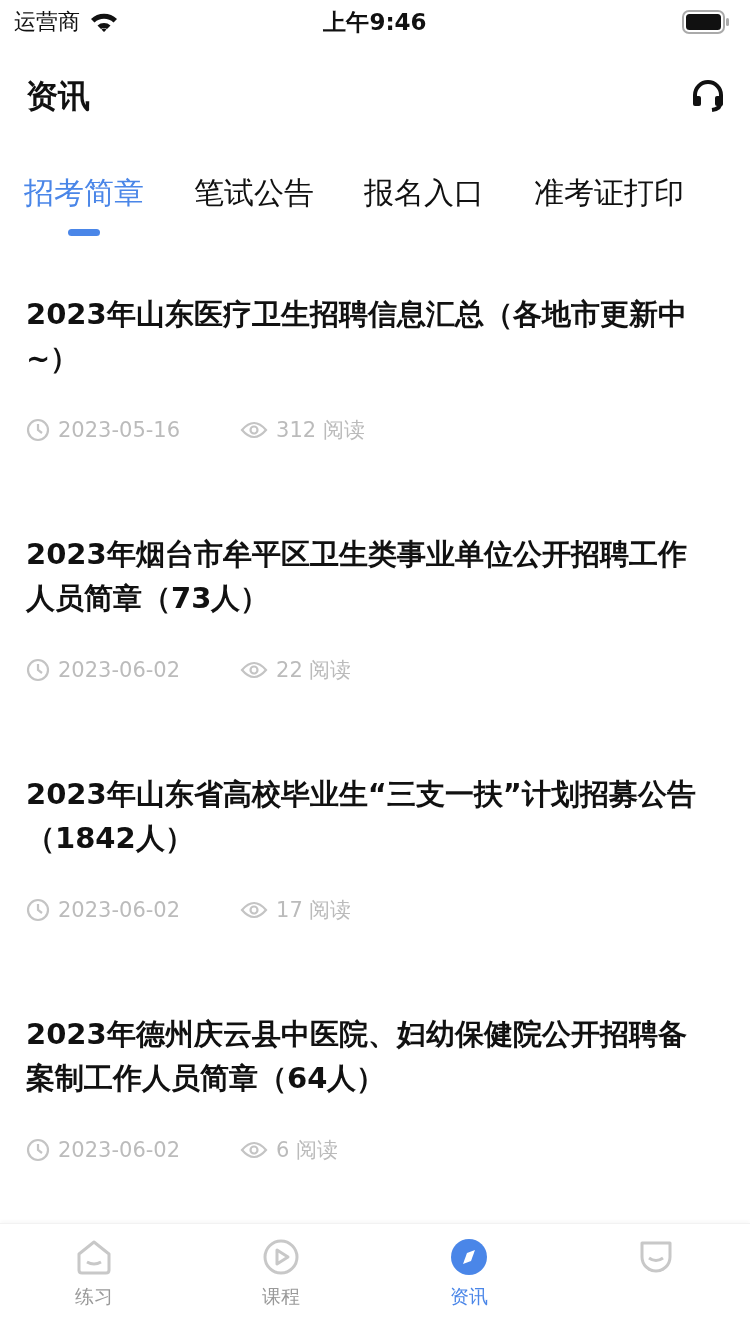 The image size is (750, 1334). I want to click on read-count: 17 阅读, so click(314, 910).